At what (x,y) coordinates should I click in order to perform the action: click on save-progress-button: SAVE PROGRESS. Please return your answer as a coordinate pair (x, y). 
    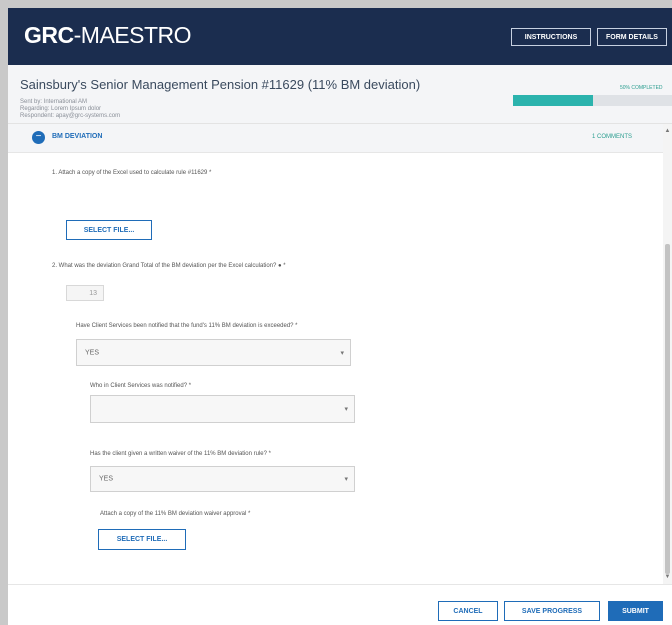
    Looking at the image, I should click on (552, 611).